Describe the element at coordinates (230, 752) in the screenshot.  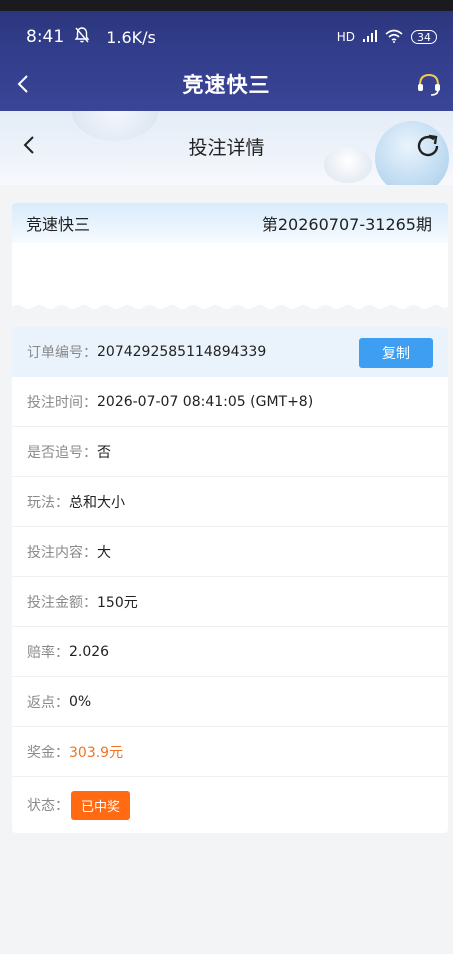
I see `prize-row: 奖金： 303.9元` at that location.